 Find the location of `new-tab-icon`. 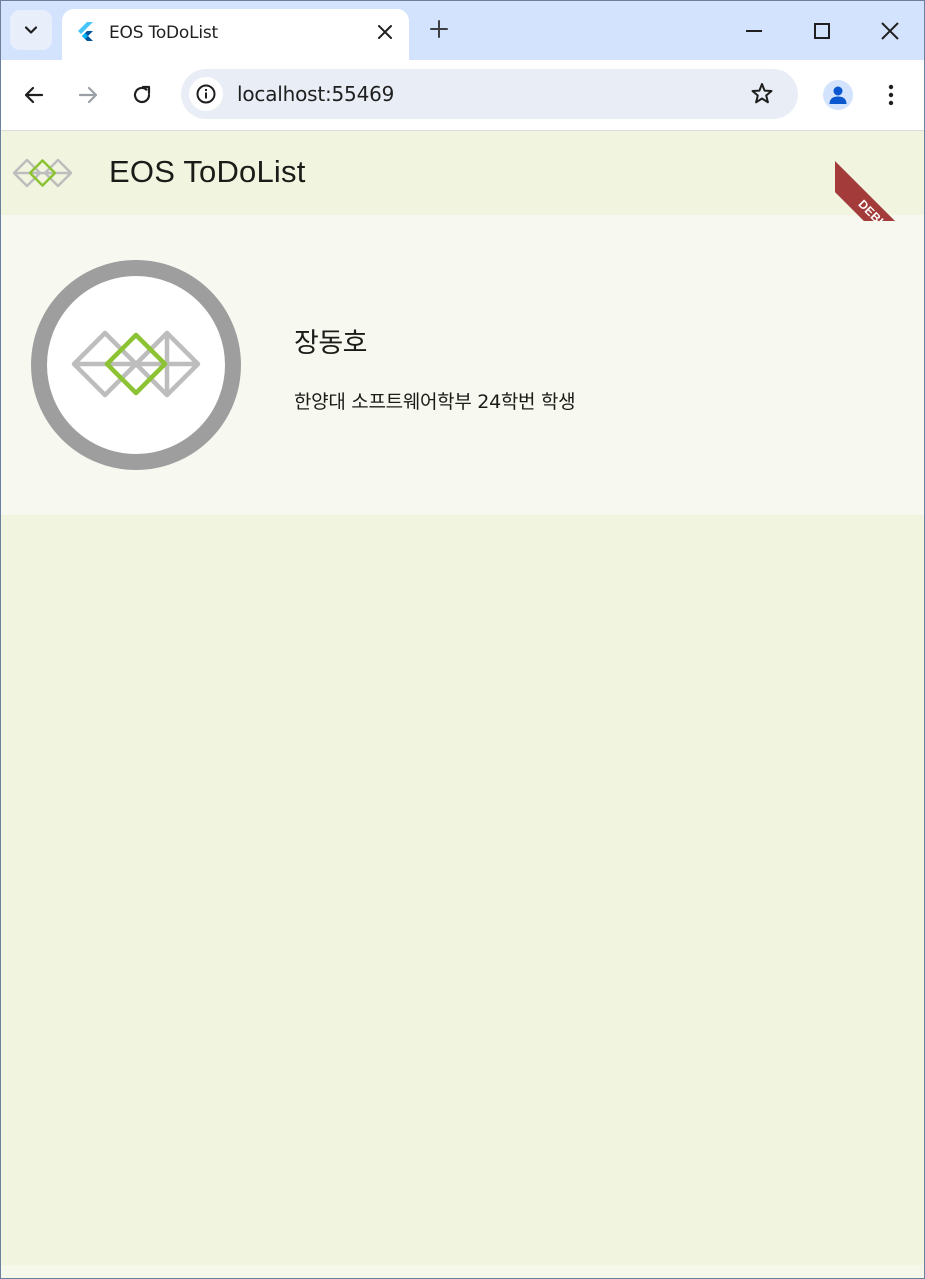

new-tab-icon is located at coordinates (439, 29).